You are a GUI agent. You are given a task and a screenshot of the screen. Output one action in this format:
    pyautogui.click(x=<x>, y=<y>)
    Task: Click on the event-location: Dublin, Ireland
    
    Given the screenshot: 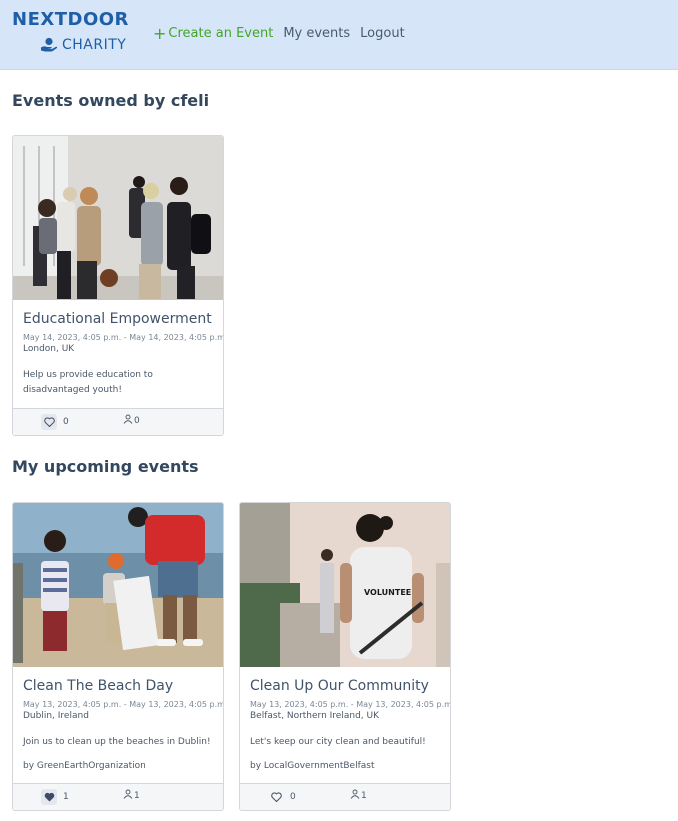 What is the action you would take?
    pyautogui.click(x=56, y=716)
    